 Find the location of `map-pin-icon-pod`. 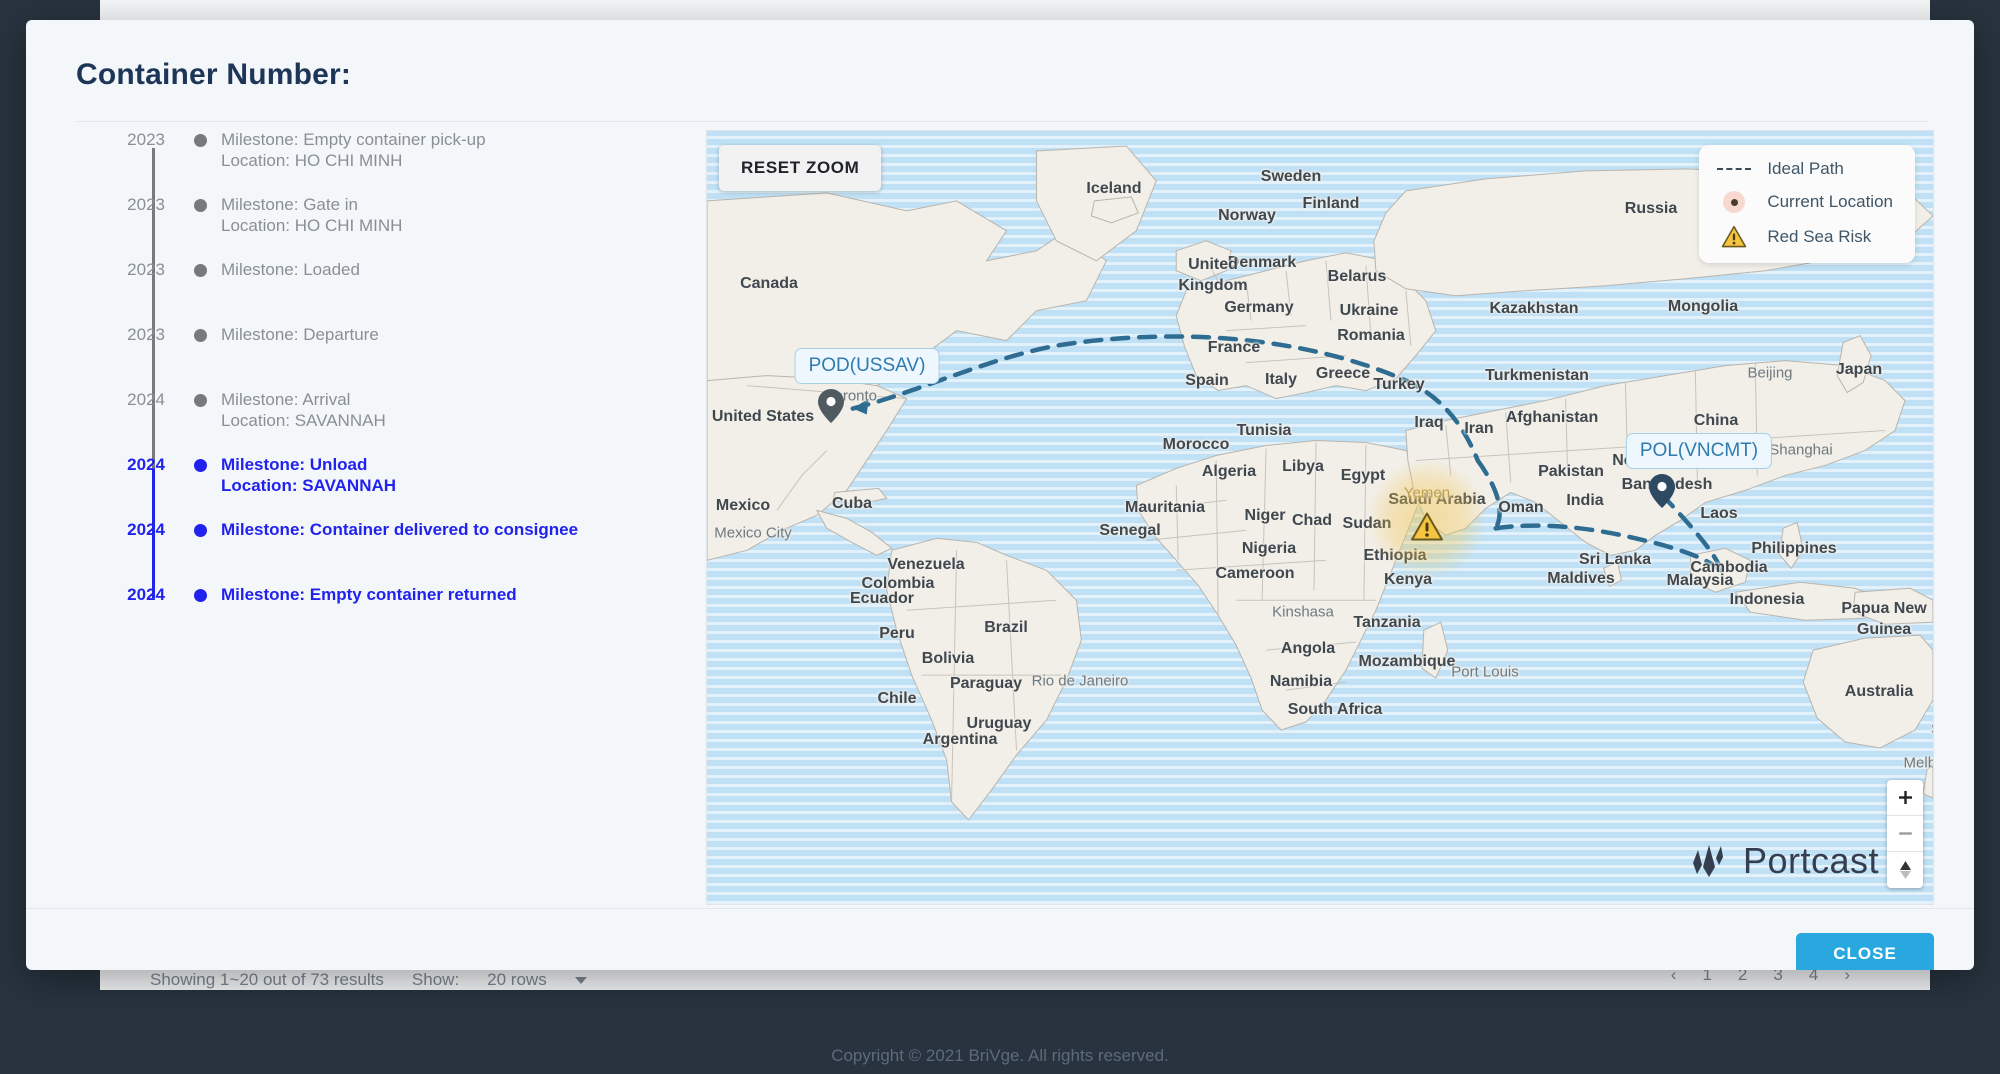

map-pin-icon-pod is located at coordinates (831, 406).